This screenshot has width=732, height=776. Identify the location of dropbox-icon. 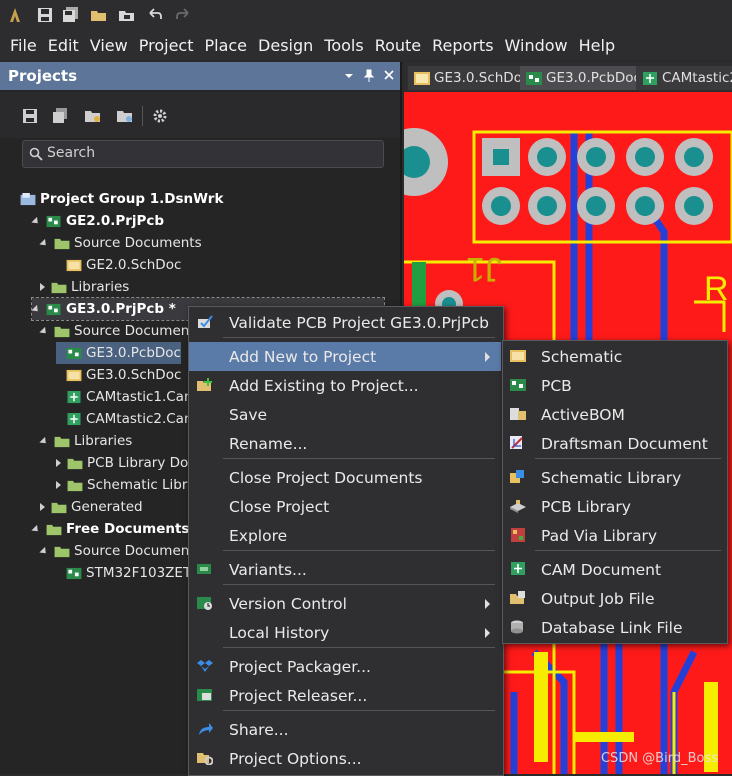
(205, 666).